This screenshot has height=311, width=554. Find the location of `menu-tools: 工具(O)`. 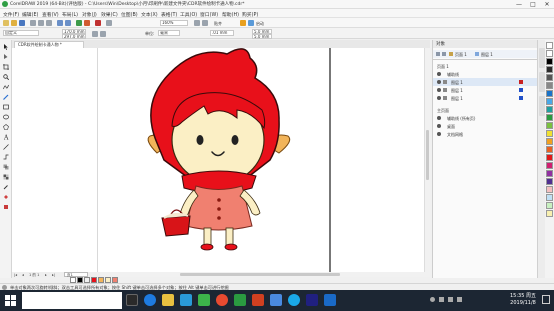

menu-tools: 工具(O) is located at coordinates (188, 14).